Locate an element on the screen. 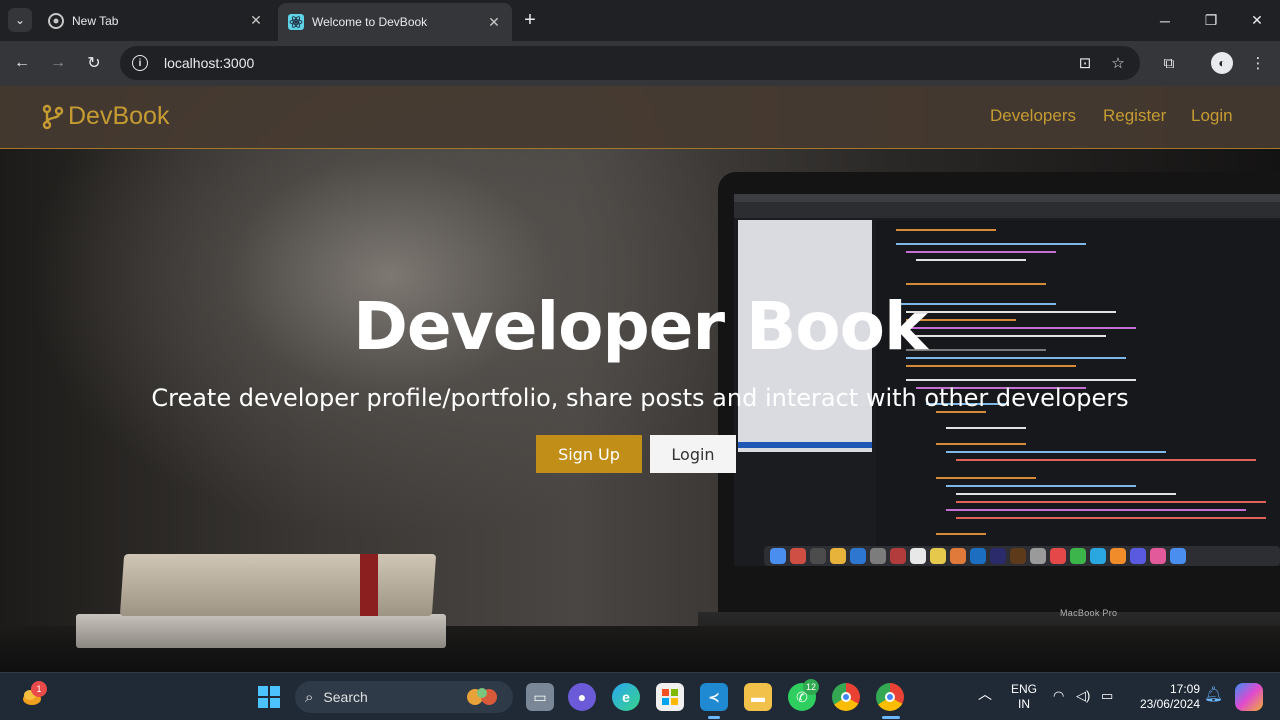  edge-icon: e is located at coordinates (626, 697).